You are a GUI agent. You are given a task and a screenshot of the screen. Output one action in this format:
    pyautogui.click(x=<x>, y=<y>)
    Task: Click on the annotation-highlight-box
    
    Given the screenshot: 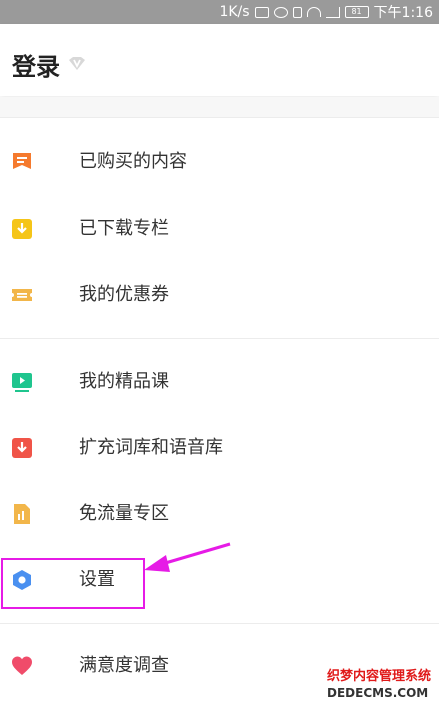 What is the action you would take?
    pyautogui.click(x=73, y=583)
    